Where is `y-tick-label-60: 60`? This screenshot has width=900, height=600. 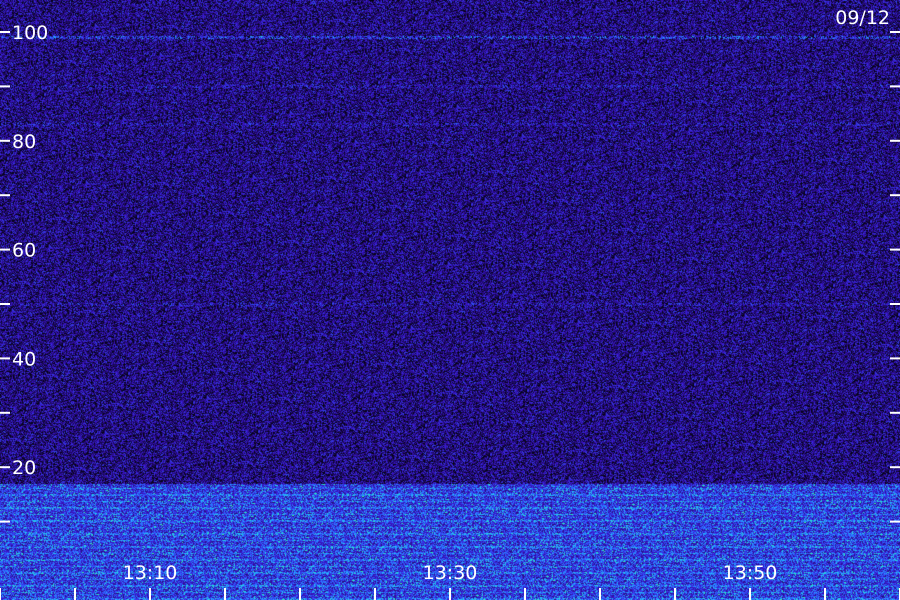
y-tick-label-60: 60 is located at coordinates (24, 251).